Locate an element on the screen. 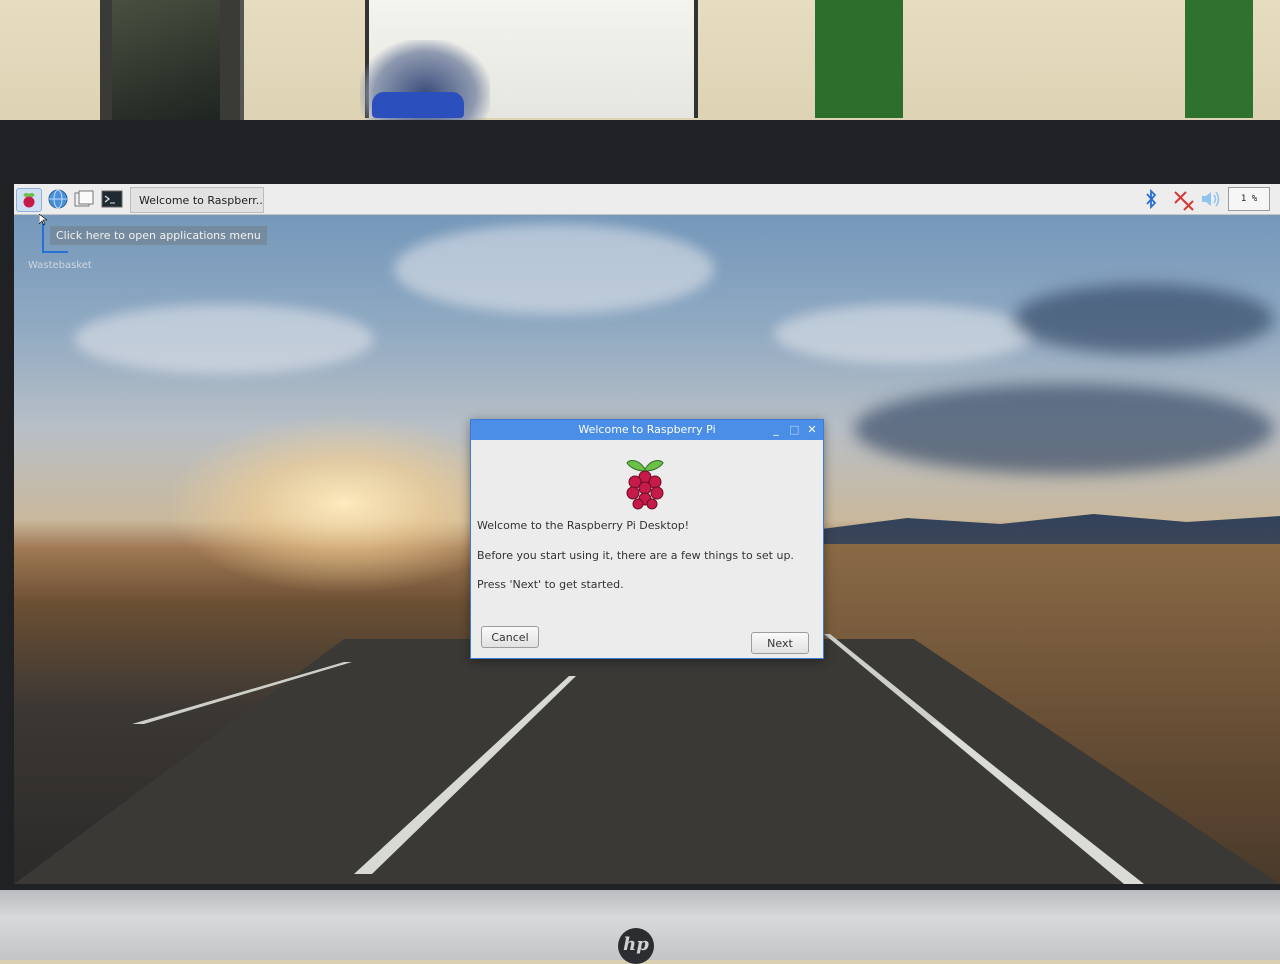 This screenshot has width=1280, height=964. volume-icon is located at coordinates (1211, 199).